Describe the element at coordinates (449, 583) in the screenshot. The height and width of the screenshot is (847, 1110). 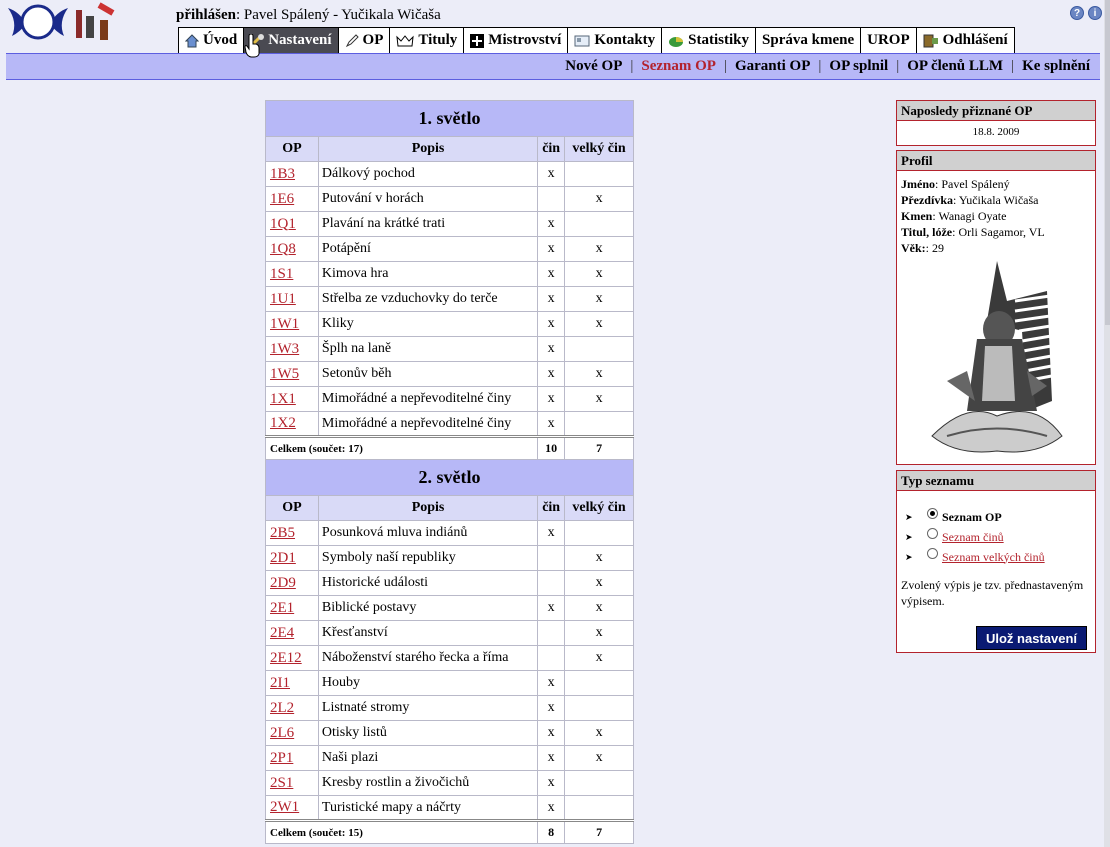
I see `table-row: 2D9 Historické události x` at that location.